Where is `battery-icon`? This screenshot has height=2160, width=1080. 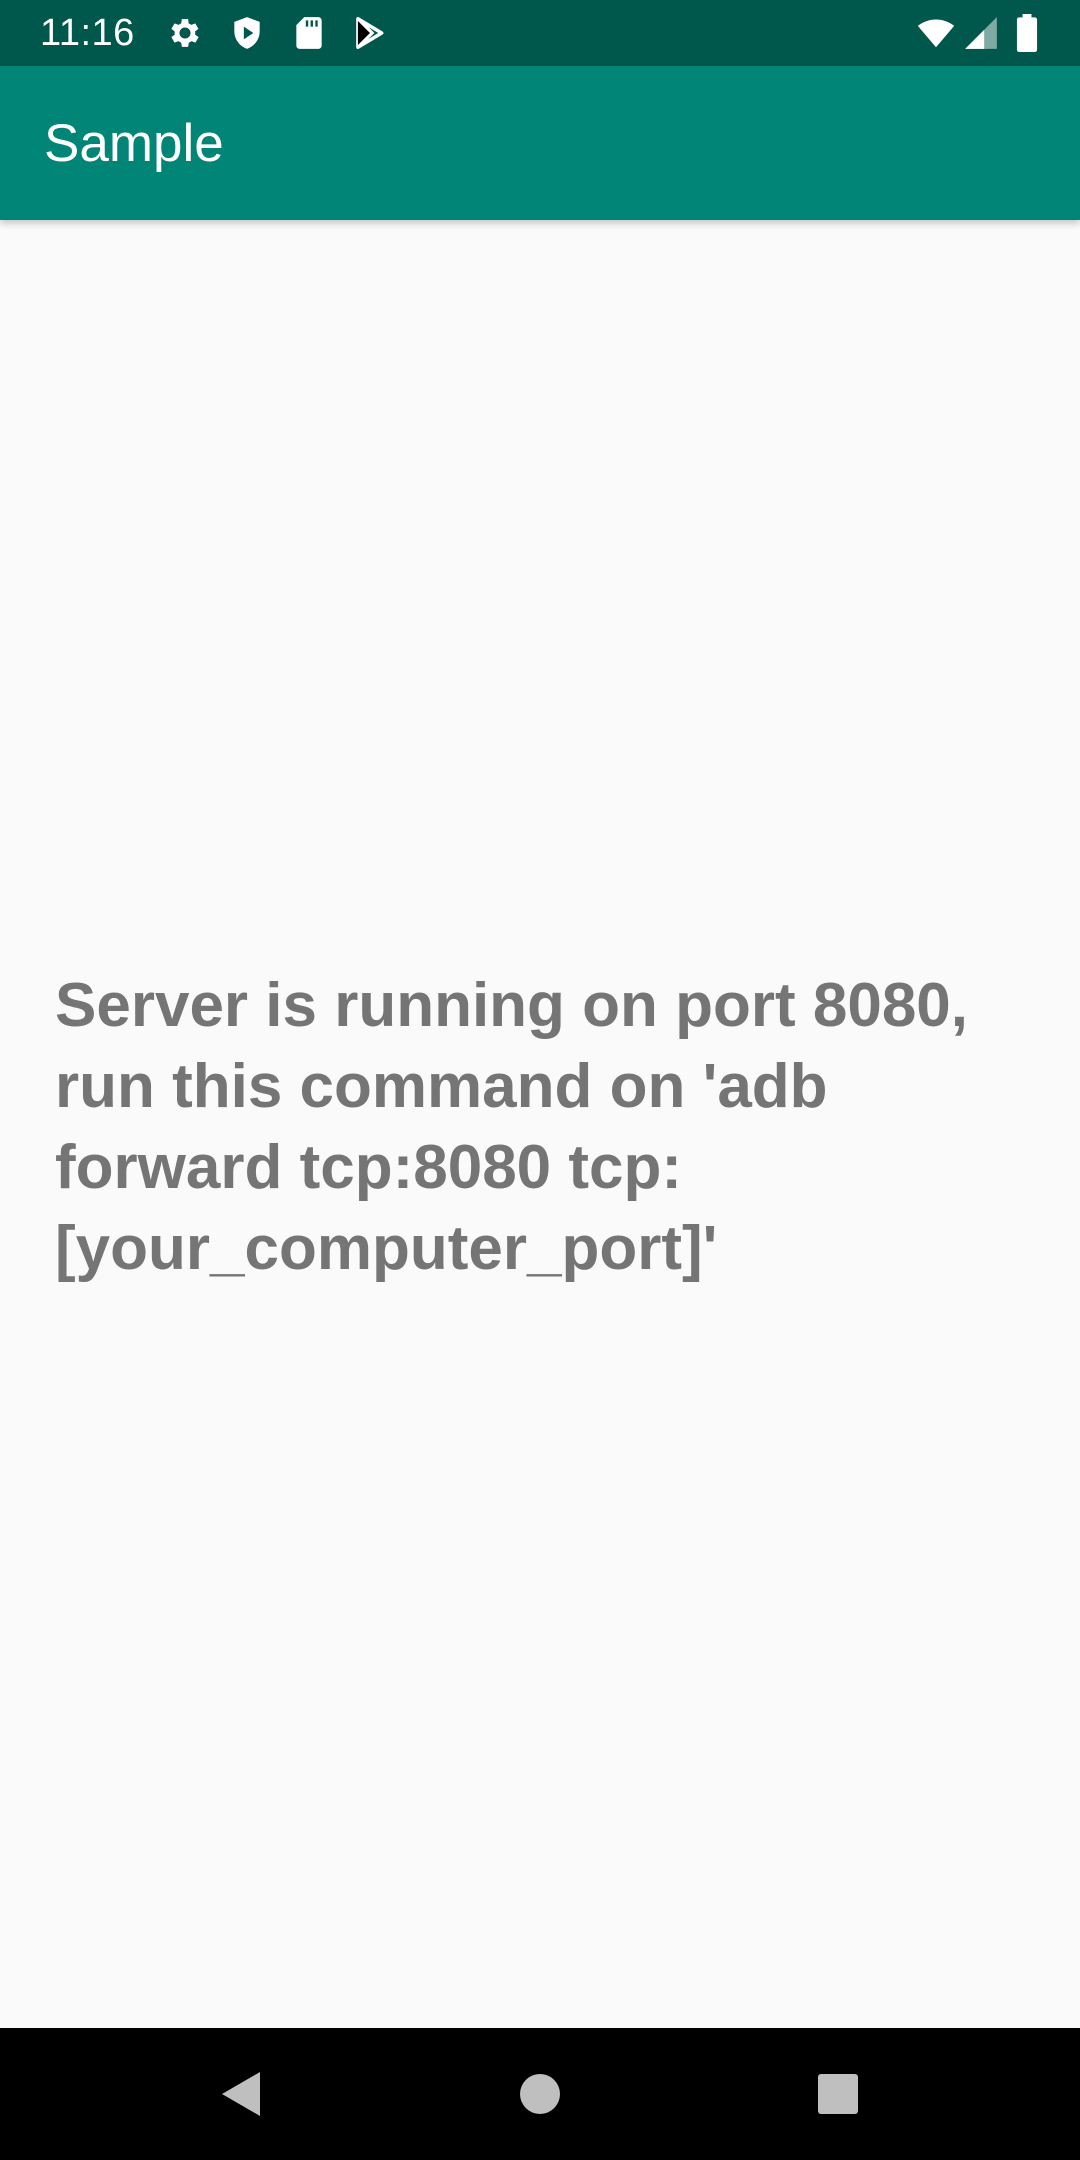 battery-icon is located at coordinates (1027, 33).